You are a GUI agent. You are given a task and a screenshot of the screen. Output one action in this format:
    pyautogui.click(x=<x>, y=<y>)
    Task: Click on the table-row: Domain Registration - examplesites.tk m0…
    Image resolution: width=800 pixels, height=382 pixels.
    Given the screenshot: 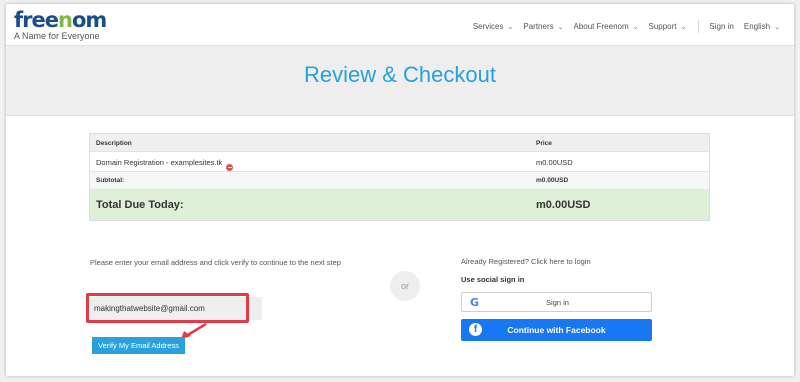 What is the action you would take?
    pyautogui.click(x=399, y=162)
    